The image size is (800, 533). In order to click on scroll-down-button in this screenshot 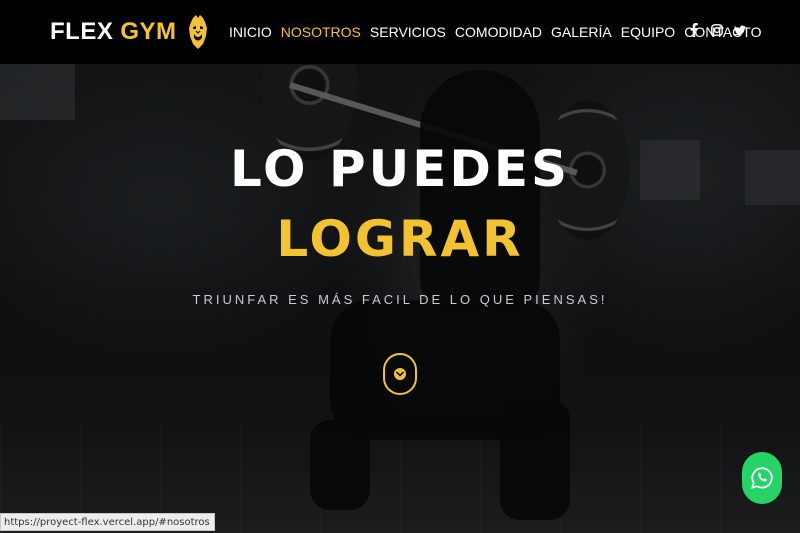, I will do `click(400, 374)`.